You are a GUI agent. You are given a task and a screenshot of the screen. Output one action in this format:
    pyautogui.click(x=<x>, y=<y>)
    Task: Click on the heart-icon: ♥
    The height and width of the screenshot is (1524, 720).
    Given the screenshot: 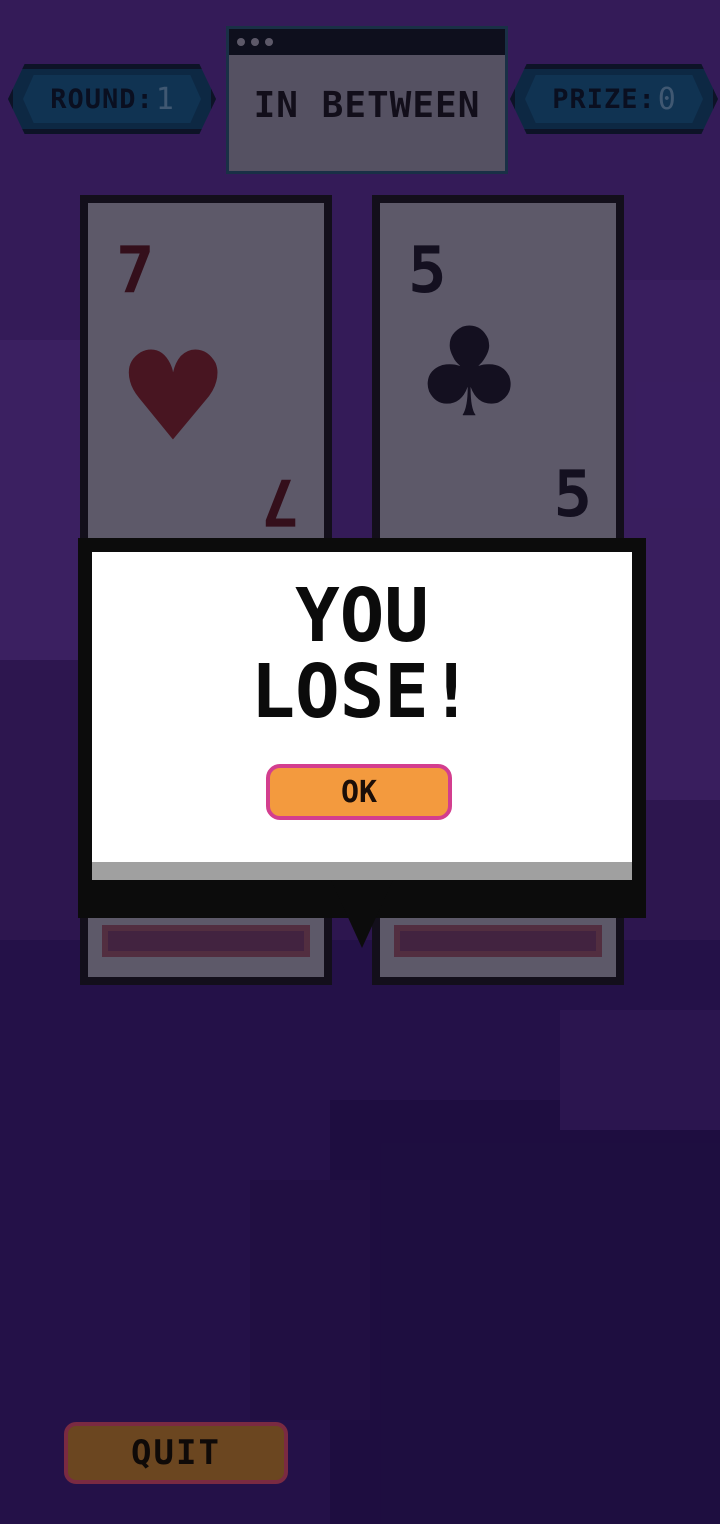 What is the action you would take?
    pyautogui.click(x=173, y=398)
    